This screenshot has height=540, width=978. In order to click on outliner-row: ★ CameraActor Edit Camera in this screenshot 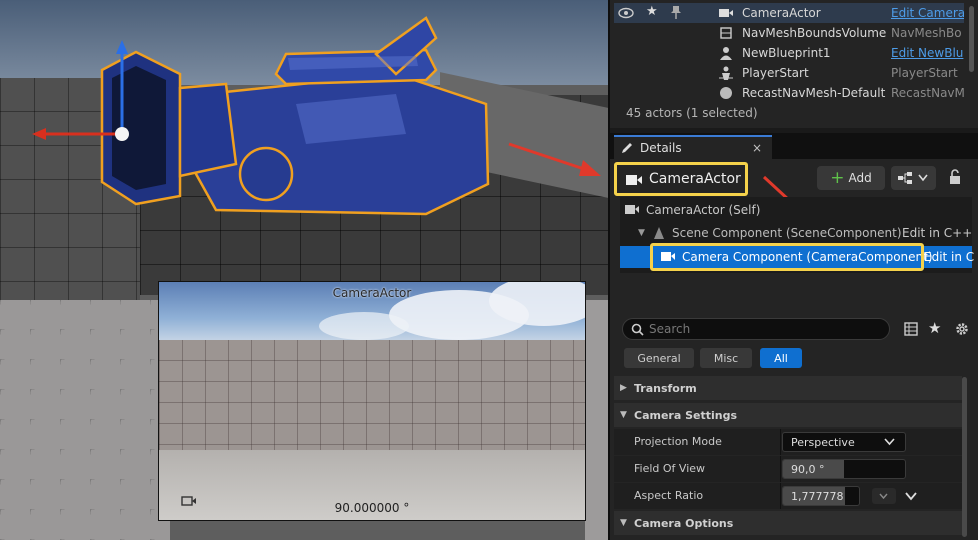, I will do `click(789, 13)`.